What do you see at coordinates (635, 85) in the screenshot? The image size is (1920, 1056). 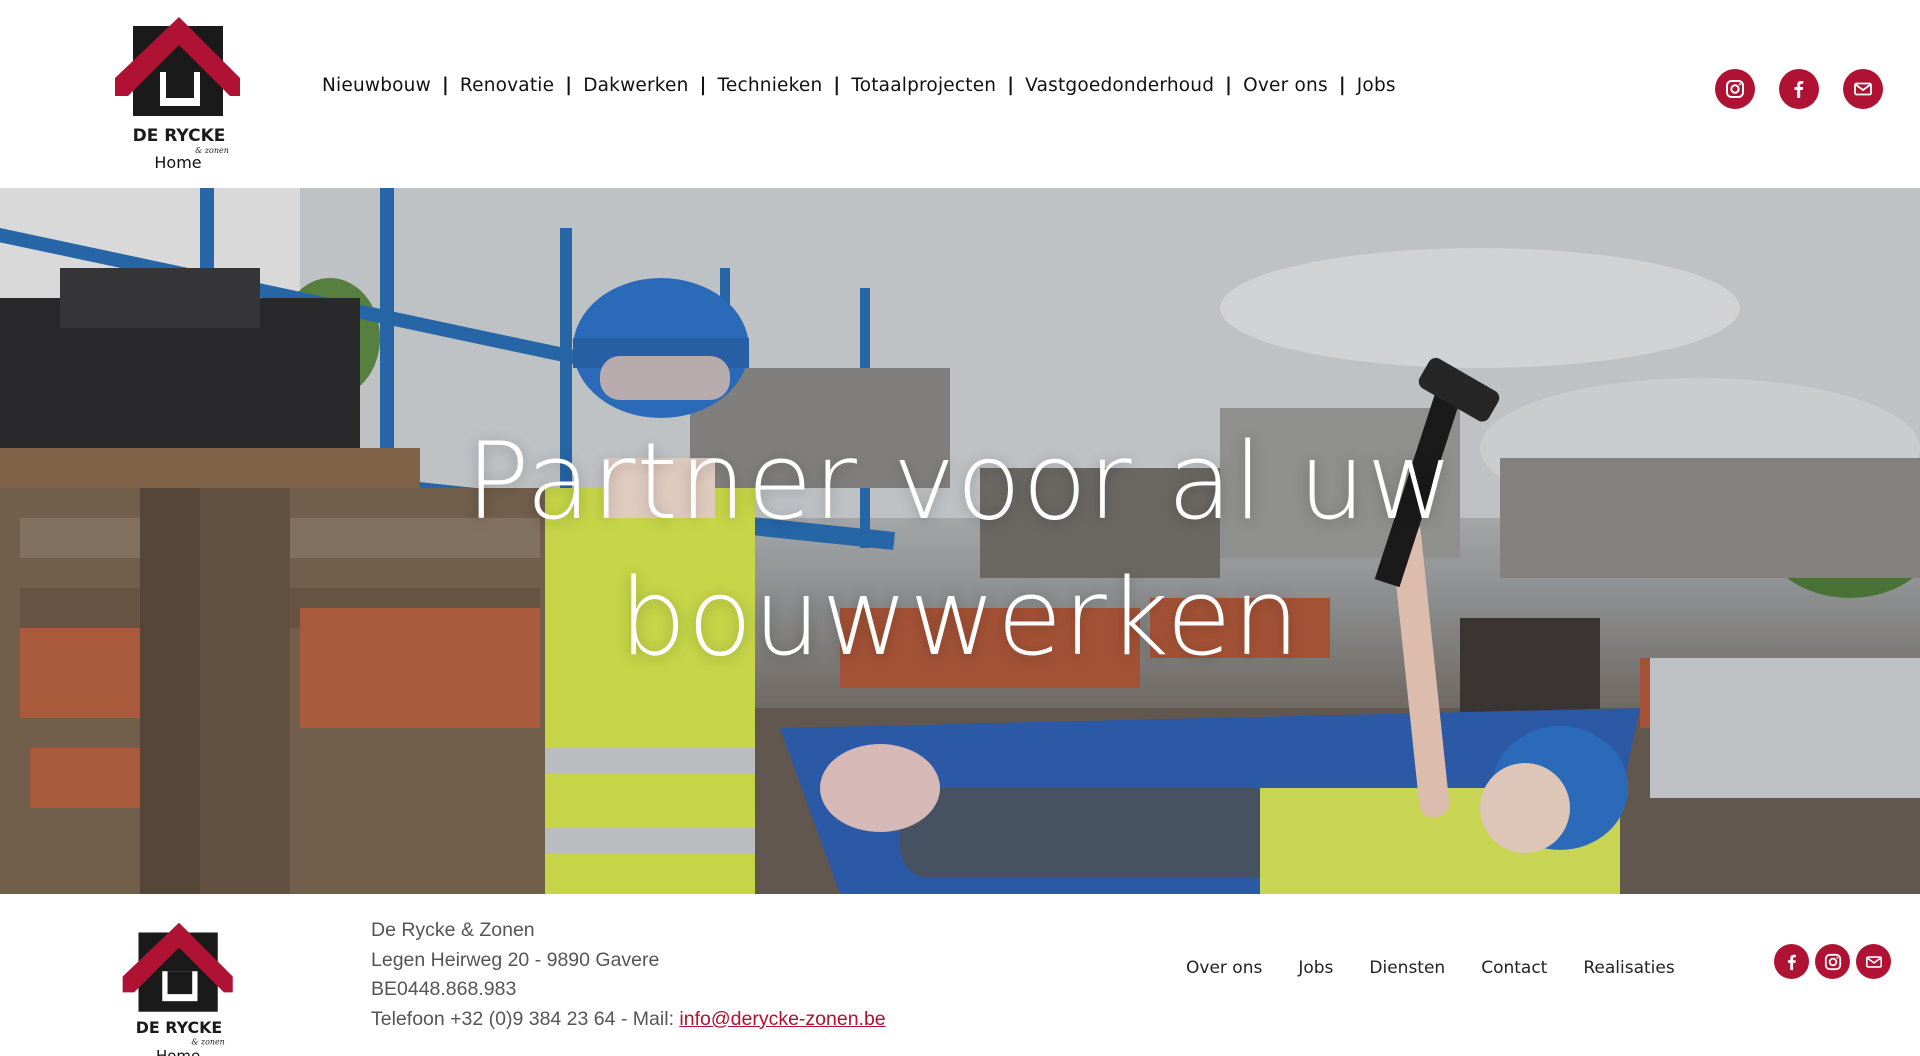 I see `nav-item-dakwerken: Dakwerken` at bounding box center [635, 85].